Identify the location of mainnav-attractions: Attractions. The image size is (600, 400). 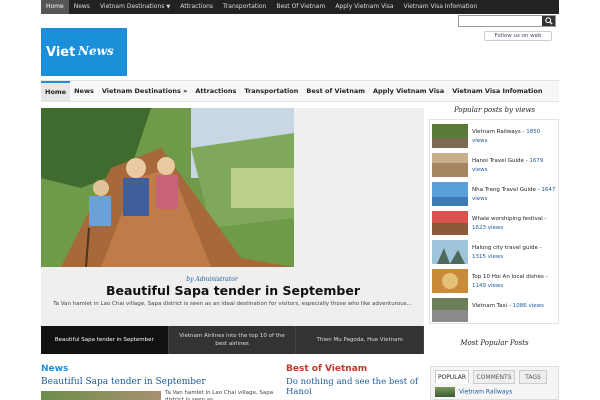
(215, 91).